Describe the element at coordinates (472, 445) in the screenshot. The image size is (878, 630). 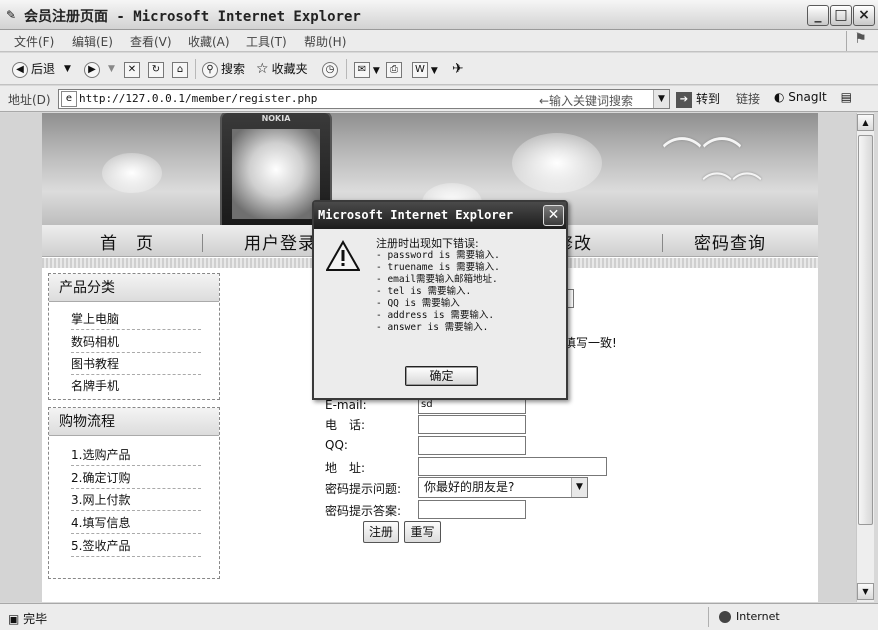
I see `qq-field` at that location.